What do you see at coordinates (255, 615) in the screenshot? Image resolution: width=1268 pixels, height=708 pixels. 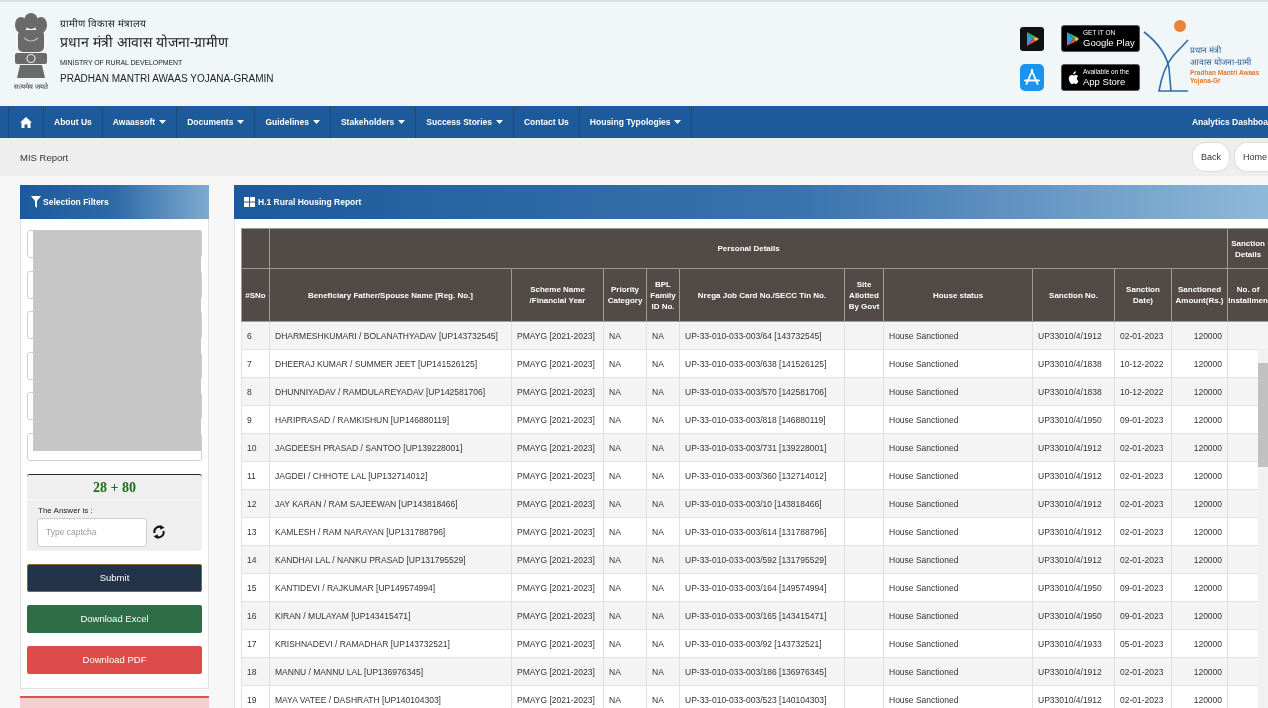 I see `table-cell: 16` at bounding box center [255, 615].